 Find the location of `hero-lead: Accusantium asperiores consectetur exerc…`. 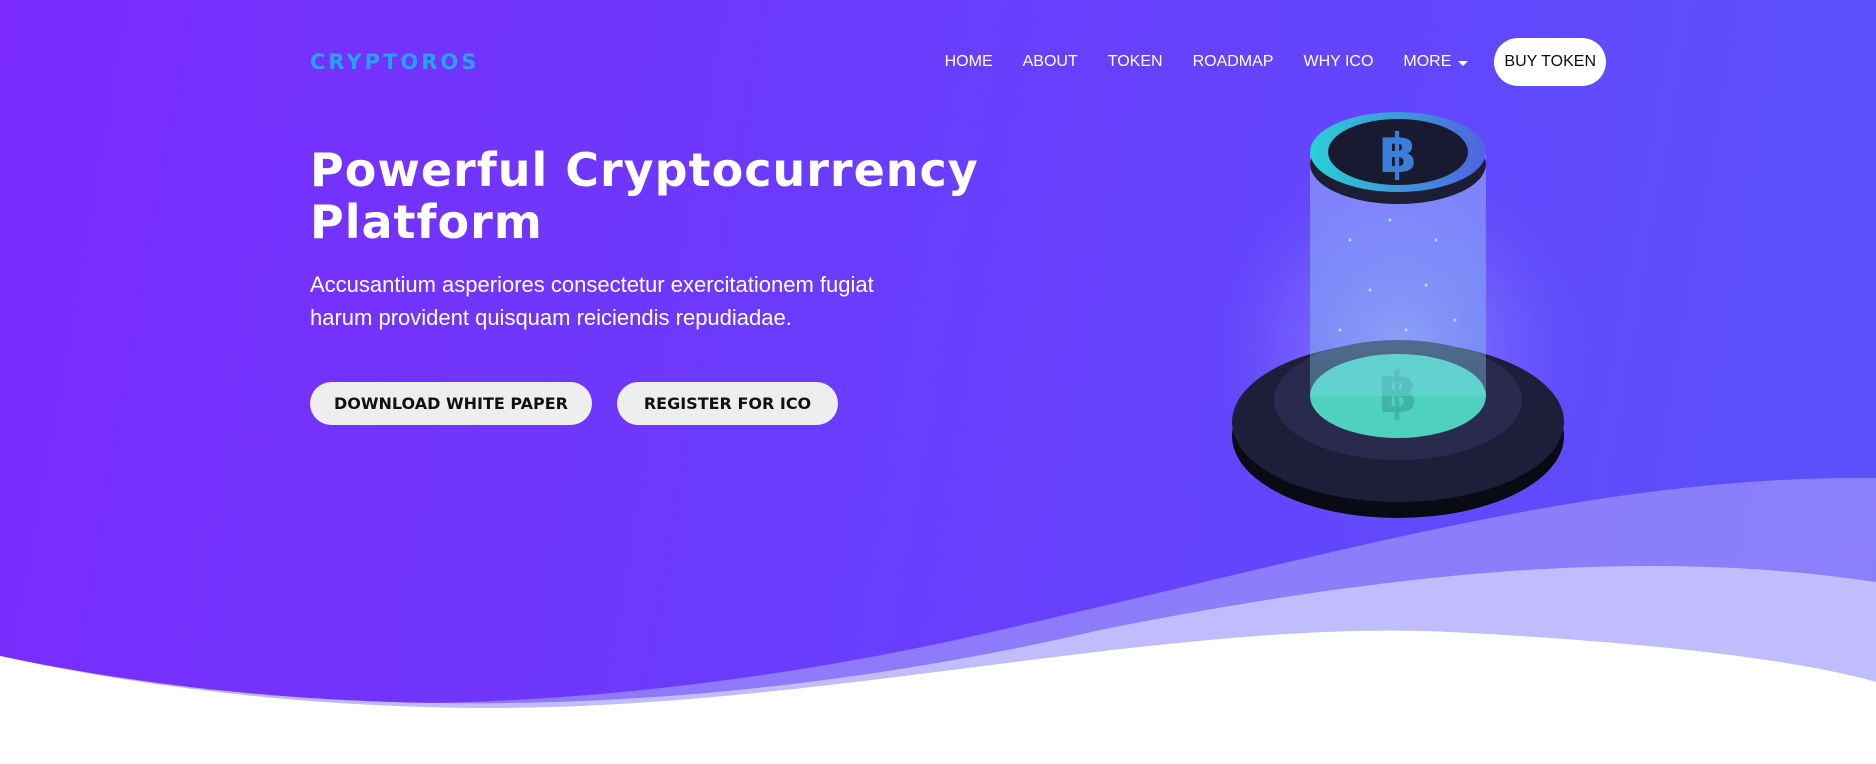

hero-lead: Accusantium asperiores consectetur exerc… is located at coordinates (660, 301).